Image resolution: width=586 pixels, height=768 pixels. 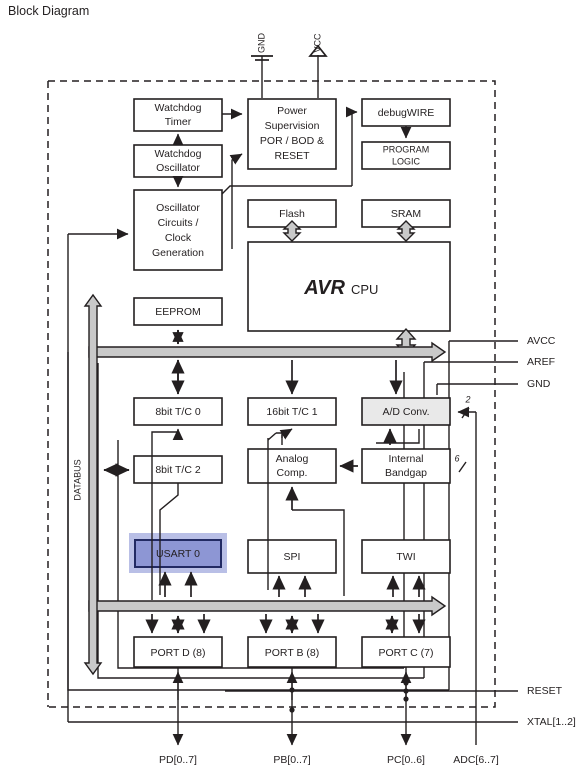 What do you see at coordinates (292, 459) in the screenshot?
I see `analog-comp-line1: Analog` at bounding box center [292, 459].